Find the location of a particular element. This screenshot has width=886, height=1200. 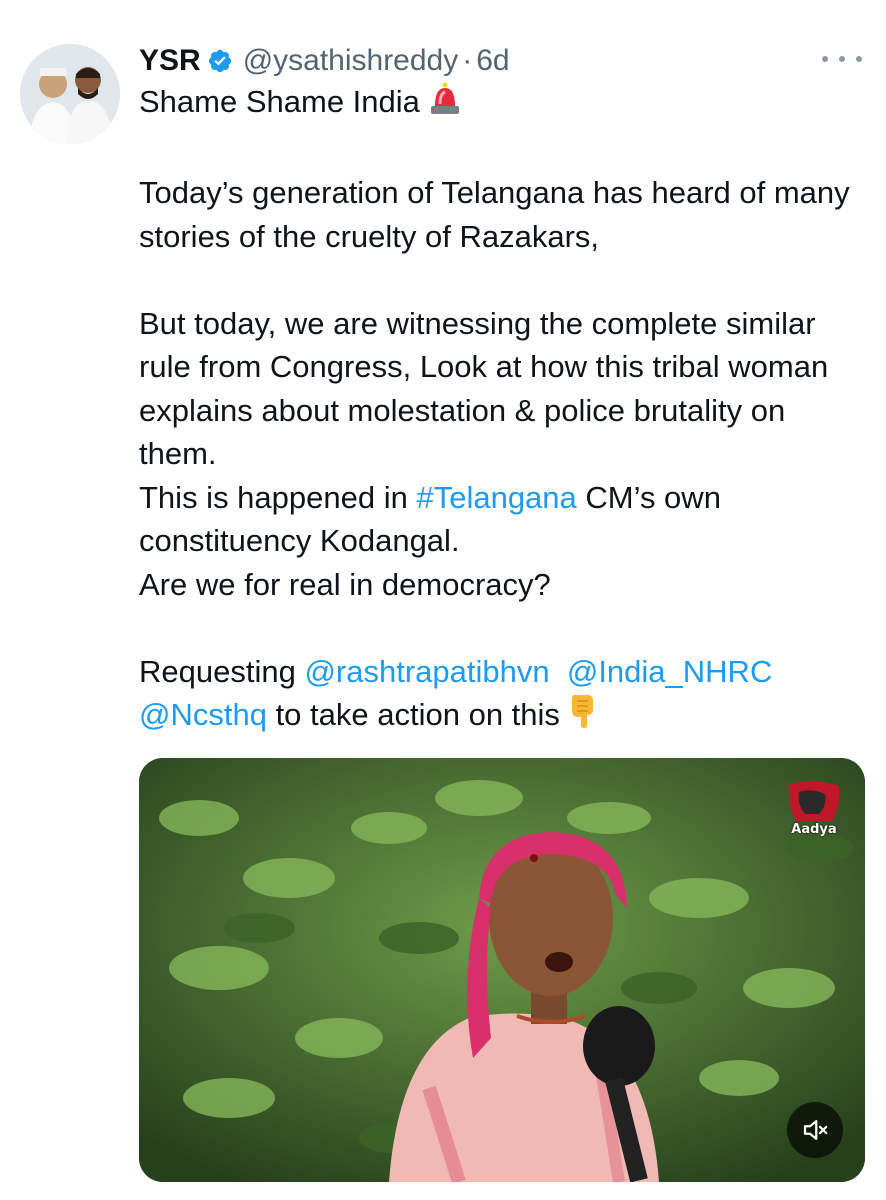

mention-rashtrapatibhvn: @rashtrapatibhvn is located at coordinates (426, 671).